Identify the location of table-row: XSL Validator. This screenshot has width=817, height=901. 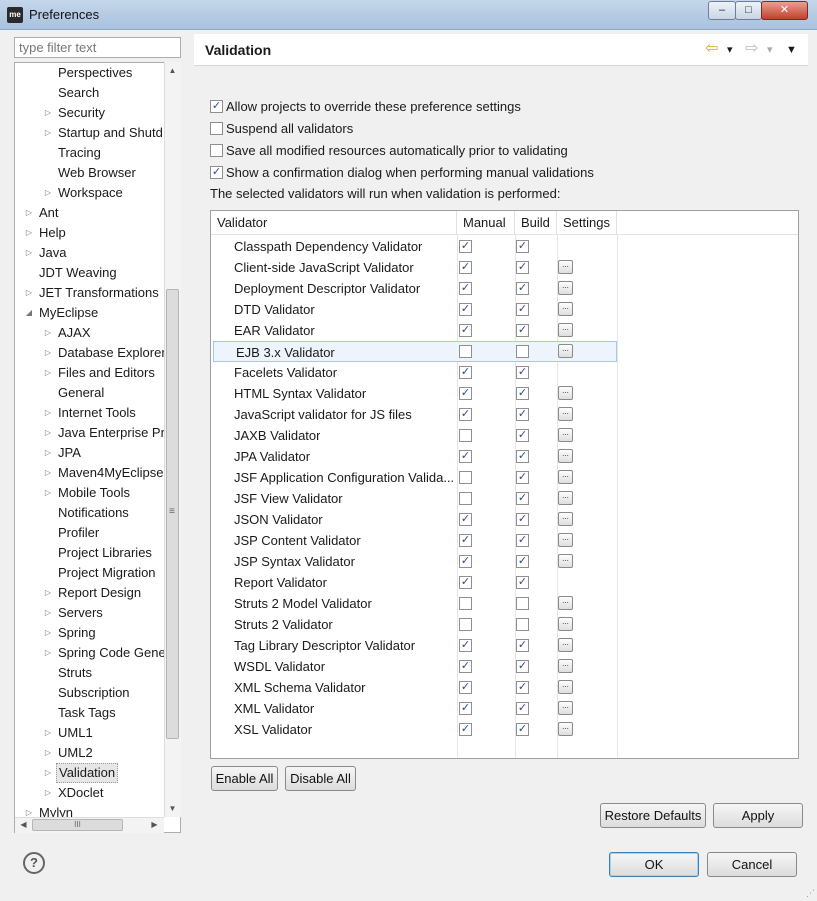
(414, 729).